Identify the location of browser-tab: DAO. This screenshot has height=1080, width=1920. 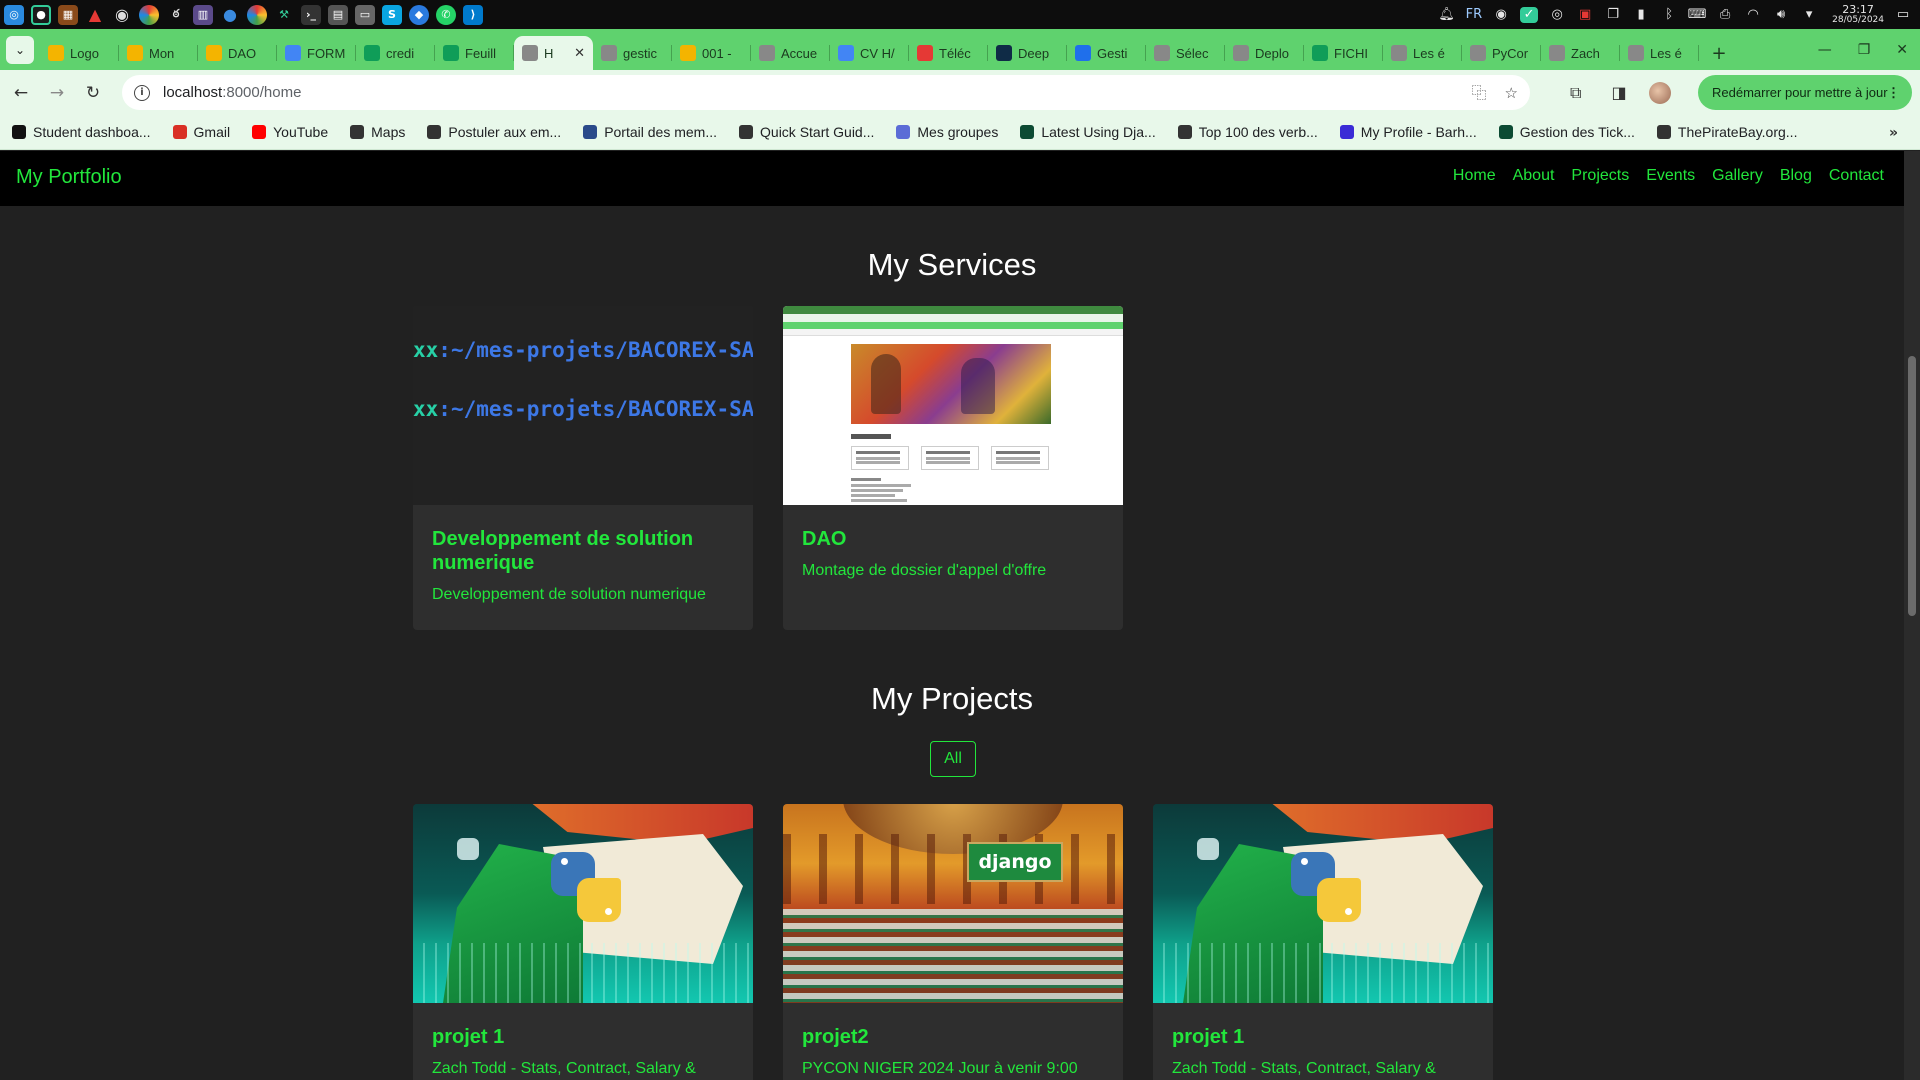
(237, 53).